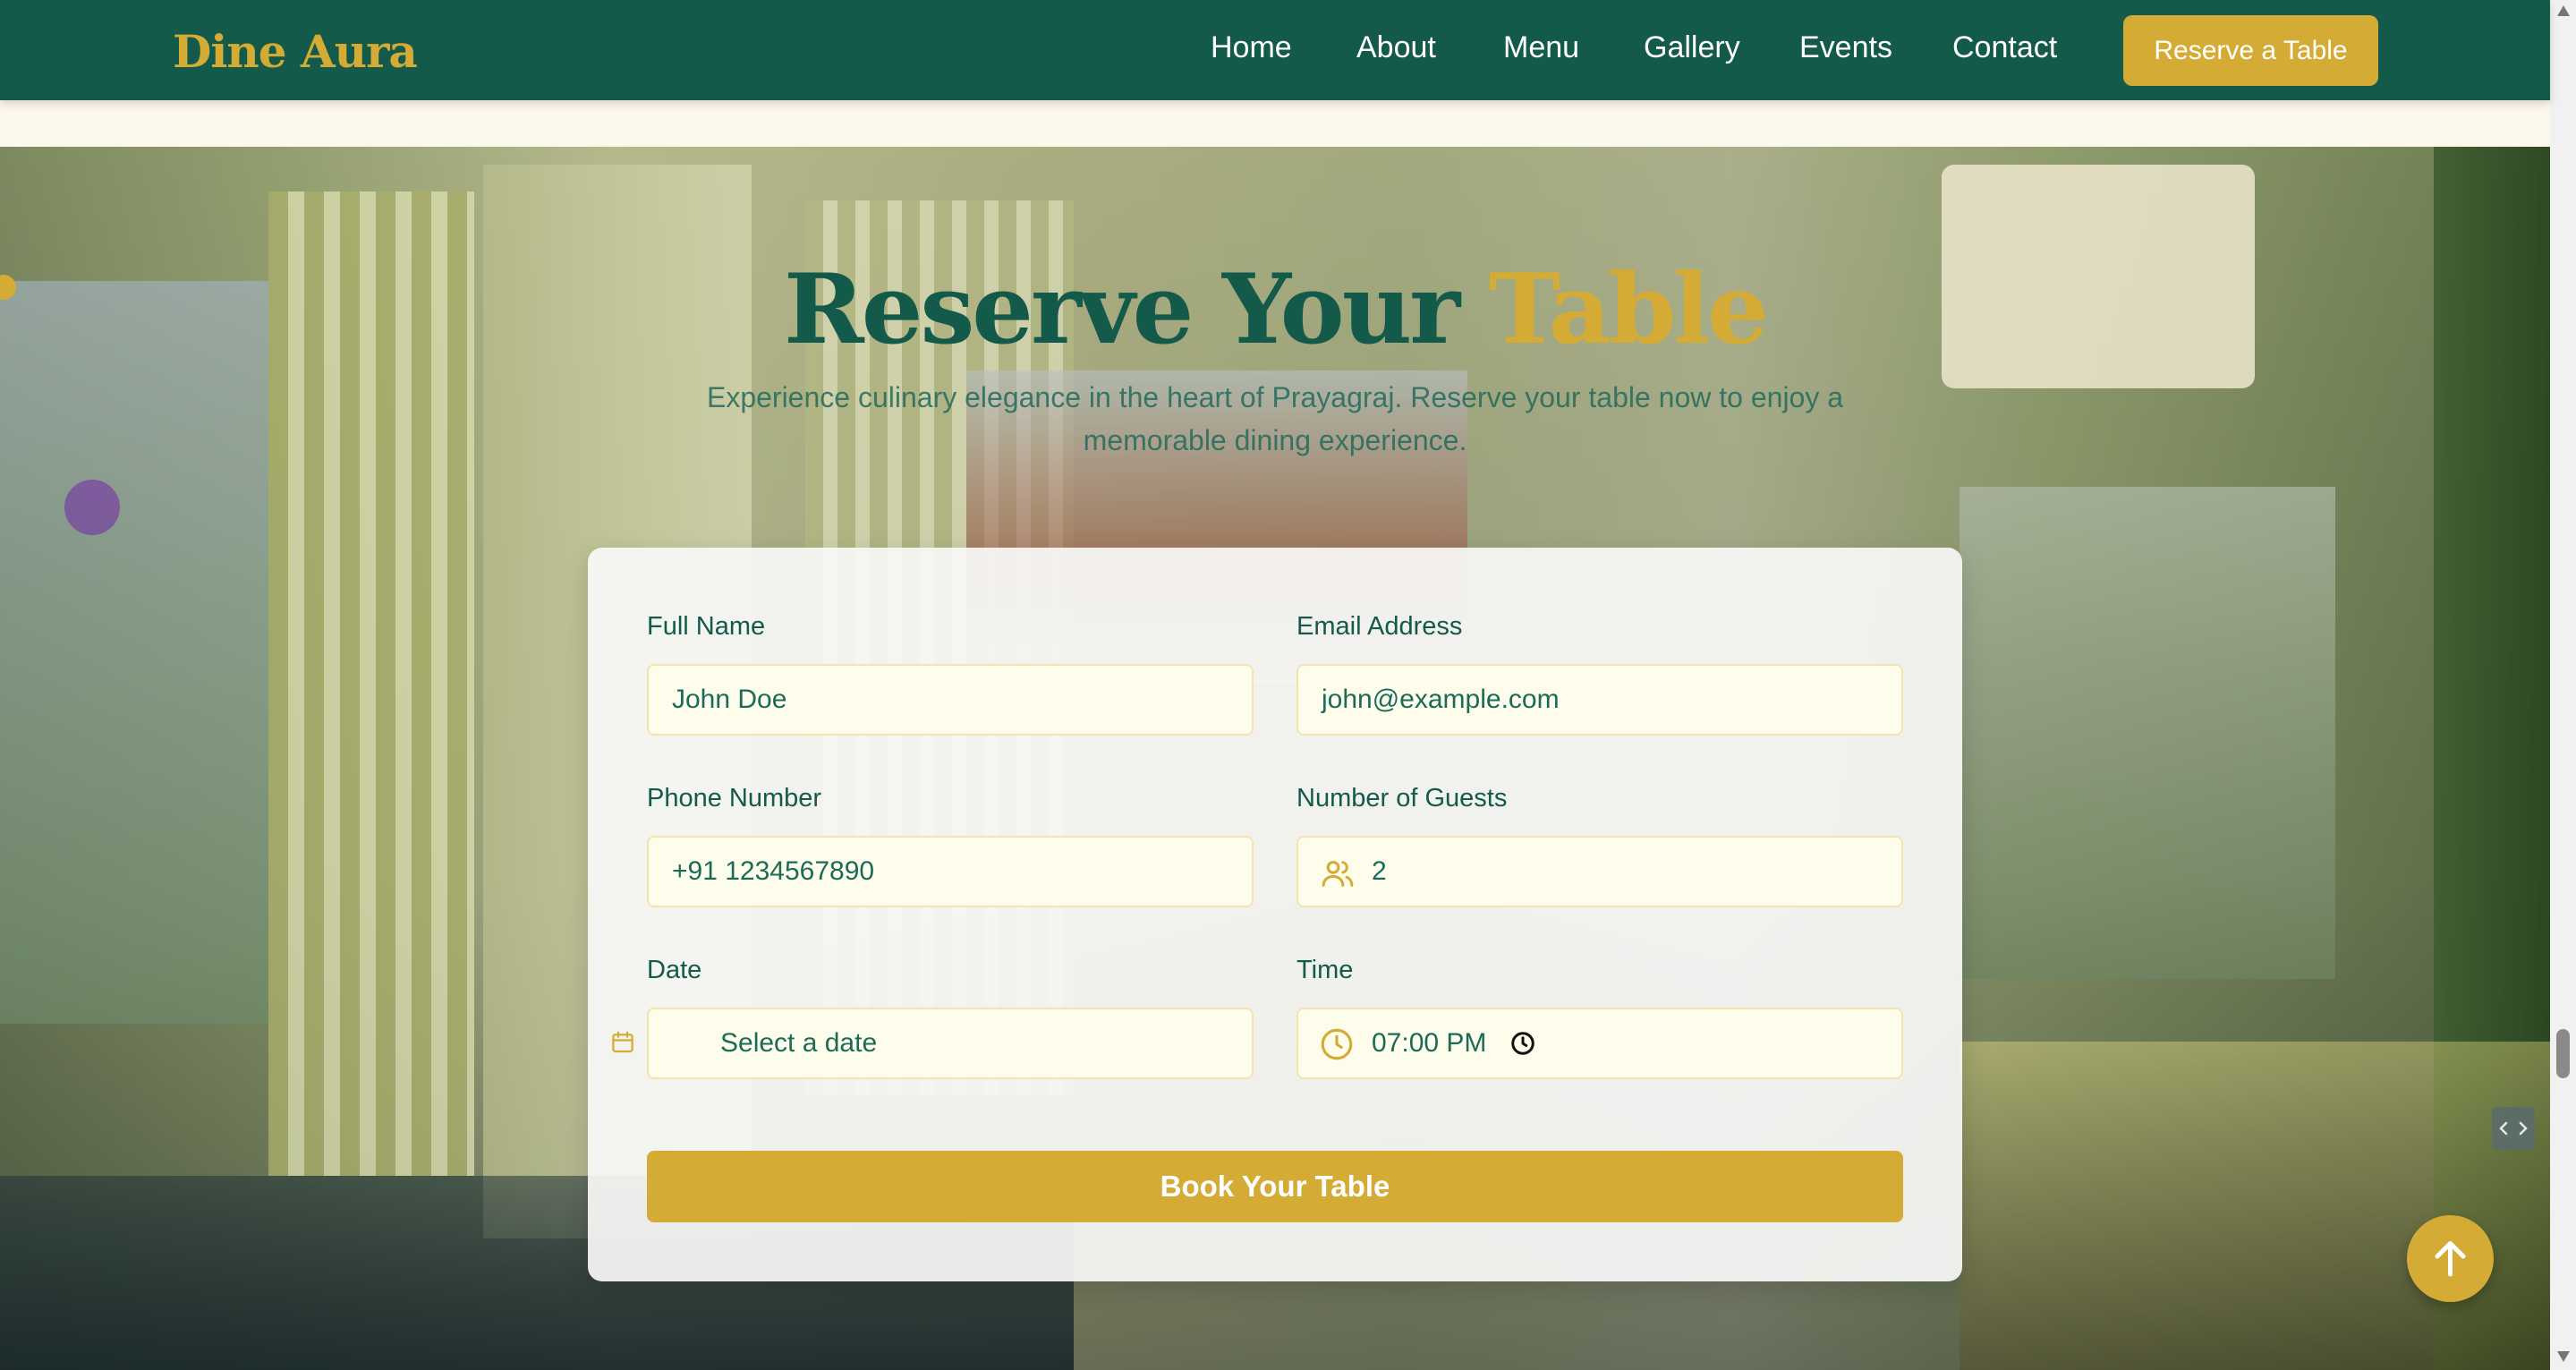 This screenshot has height=1370, width=2576. What do you see at coordinates (2563, 1053) in the screenshot?
I see `scrollbar-thumb` at bounding box center [2563, 1053].